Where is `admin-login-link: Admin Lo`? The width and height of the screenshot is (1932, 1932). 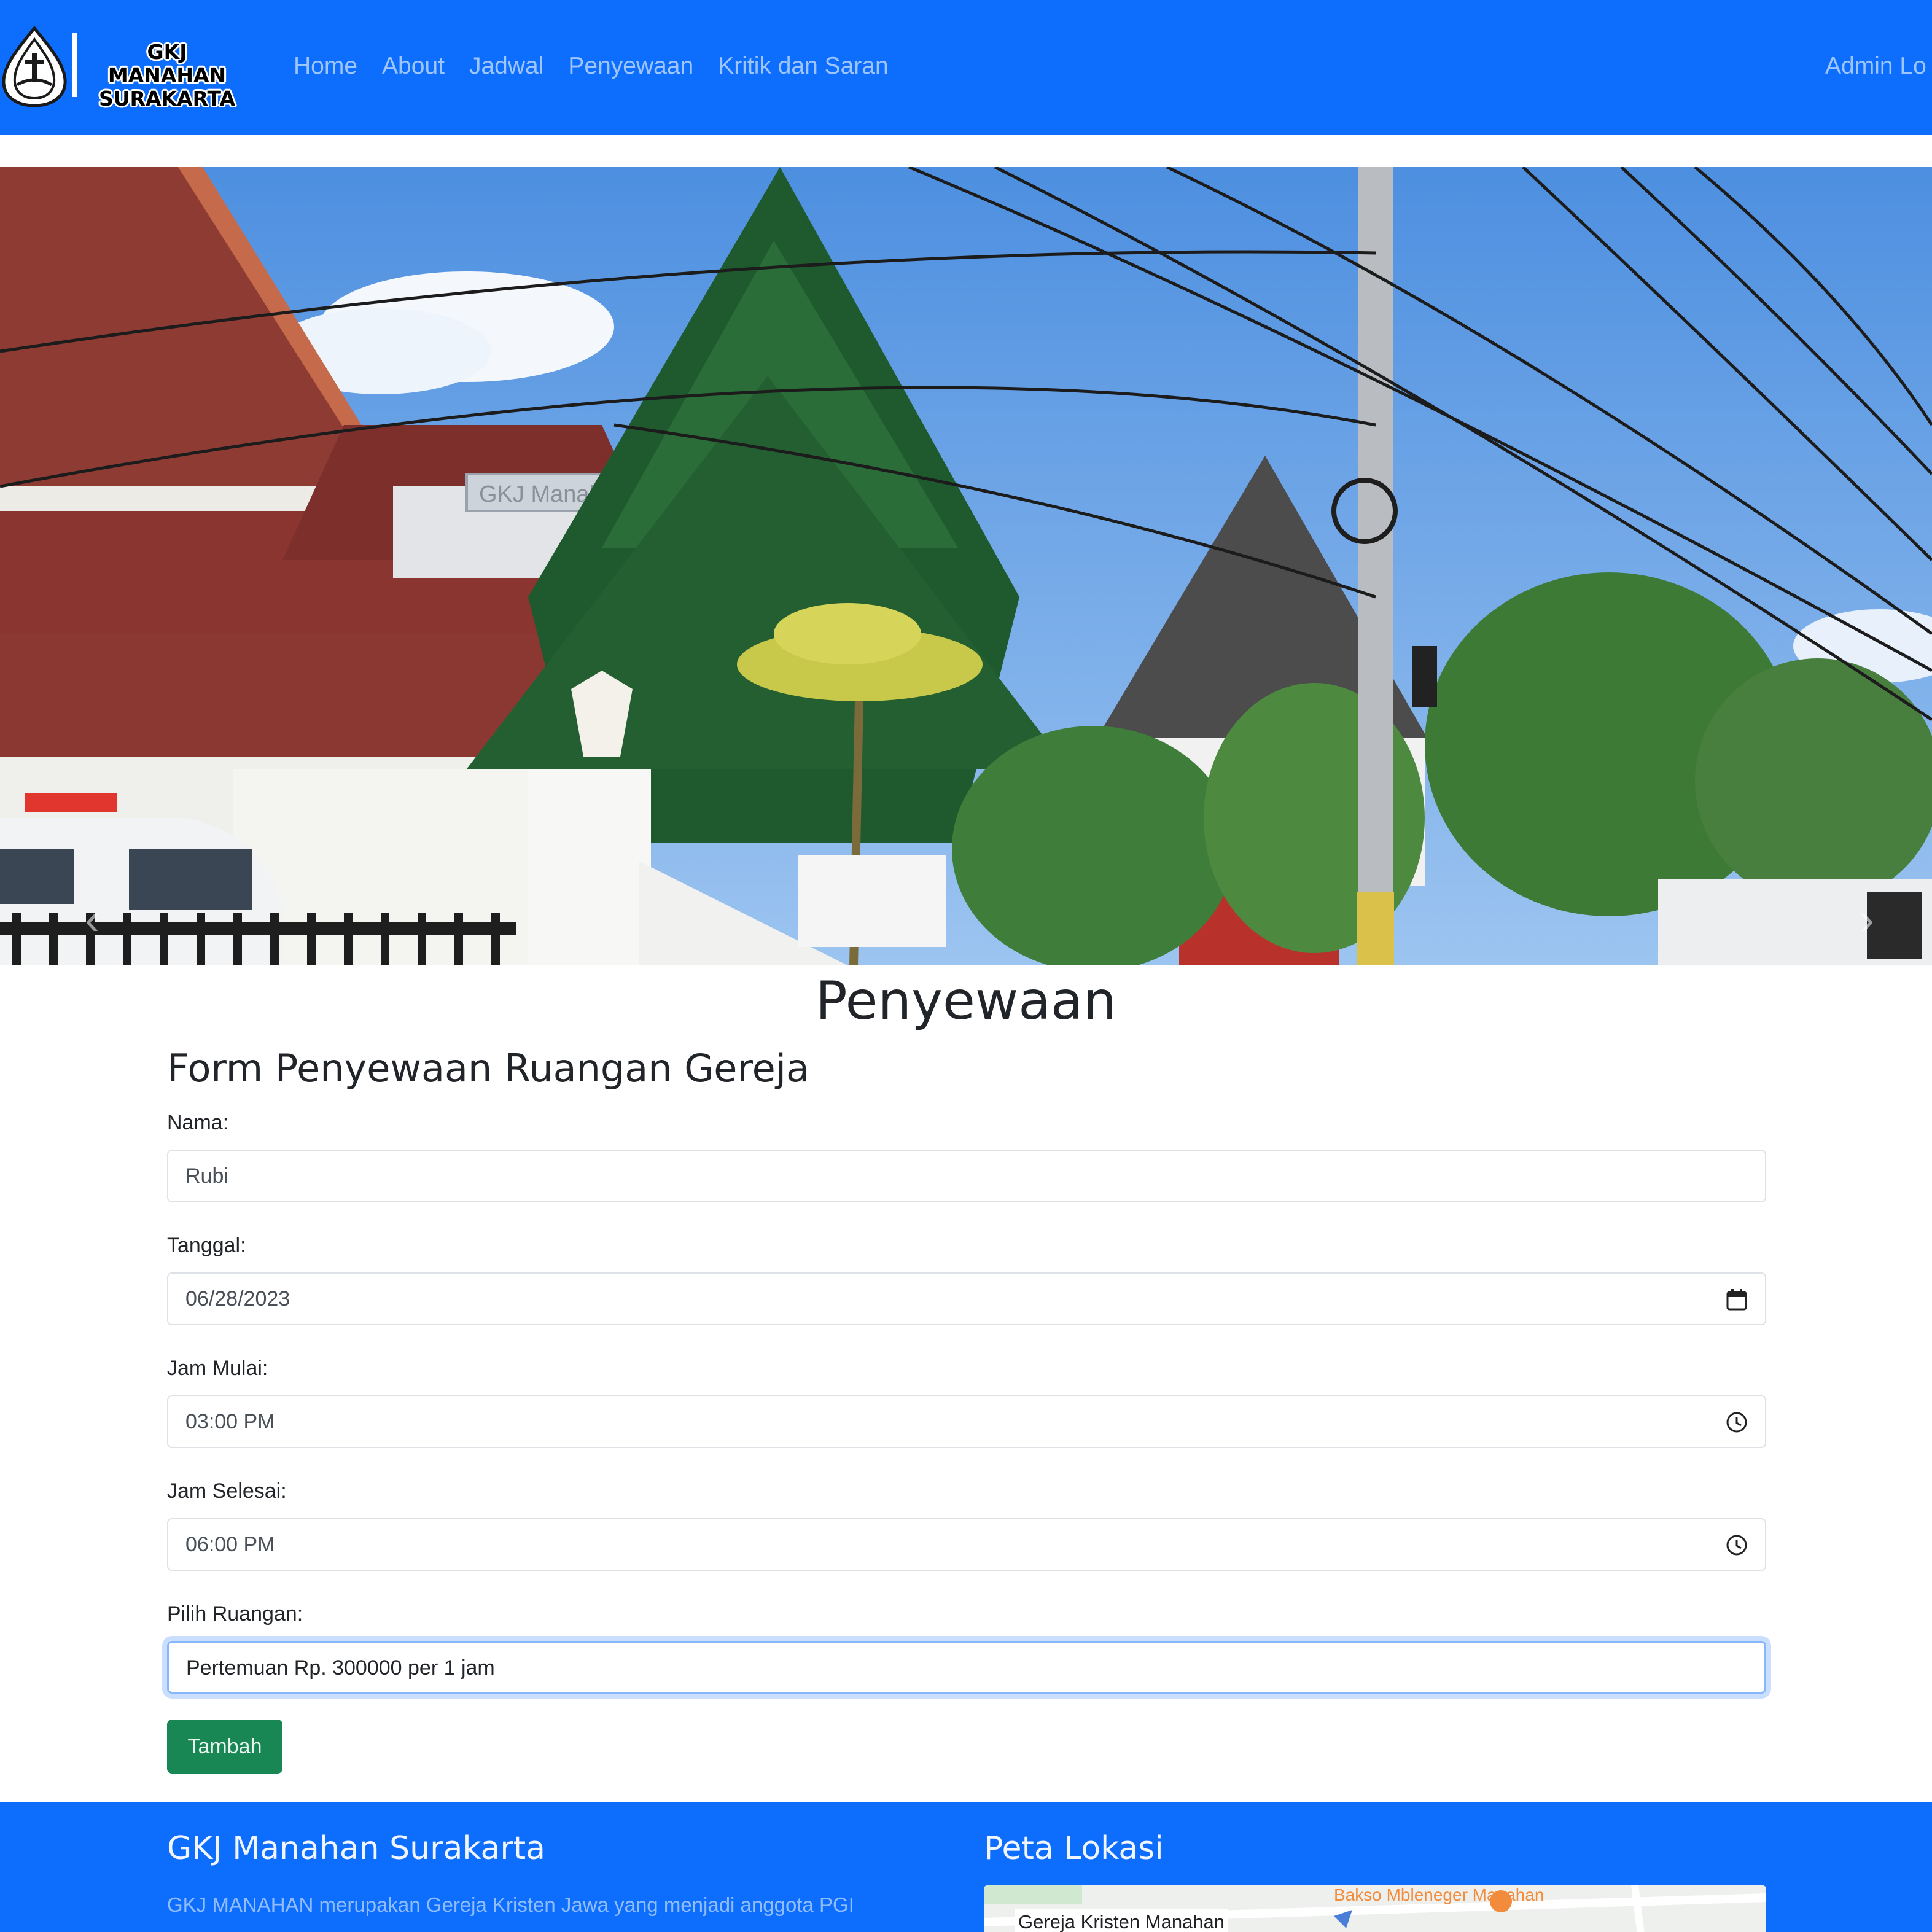
admin-login-link: Admin Lo is located at coordinates (1876, 67).